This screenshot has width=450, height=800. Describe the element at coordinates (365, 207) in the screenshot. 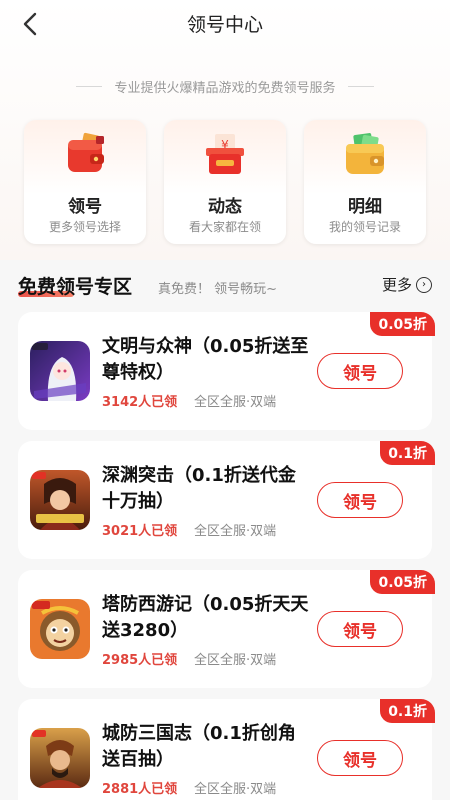

I see `card-label: 明细` at that location.